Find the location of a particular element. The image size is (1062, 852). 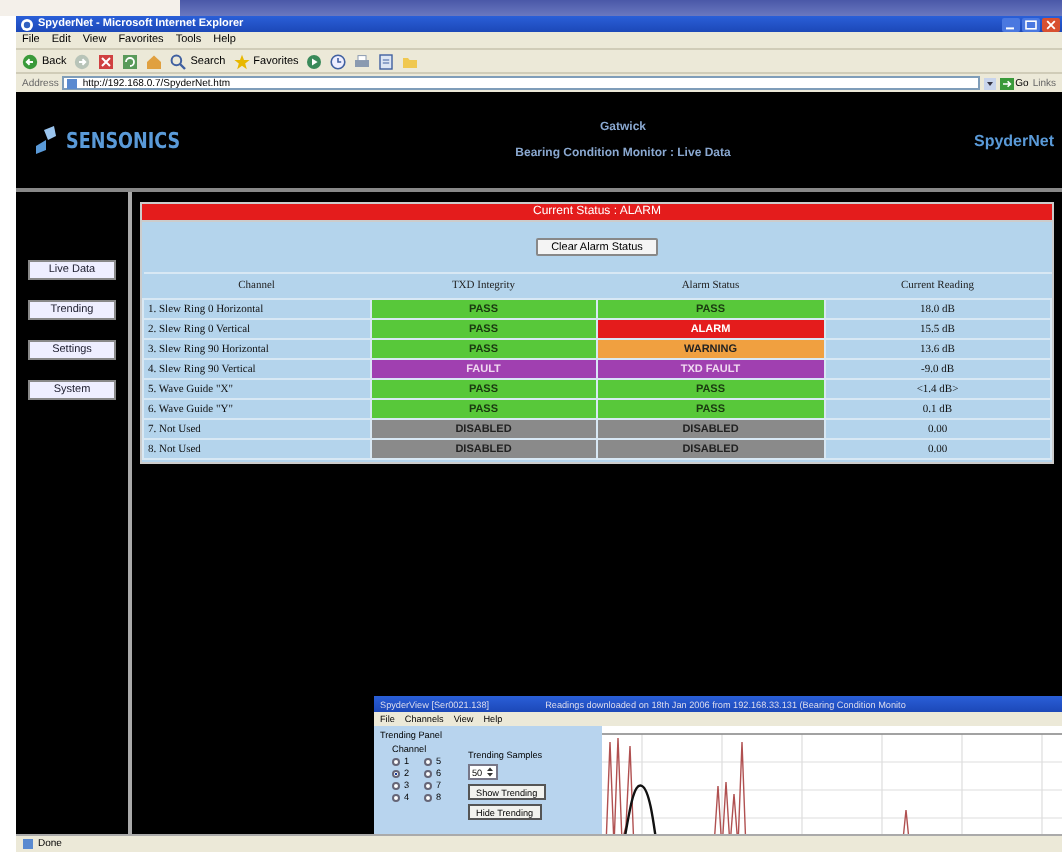

printer-icon is located at coordinates (362, 61).